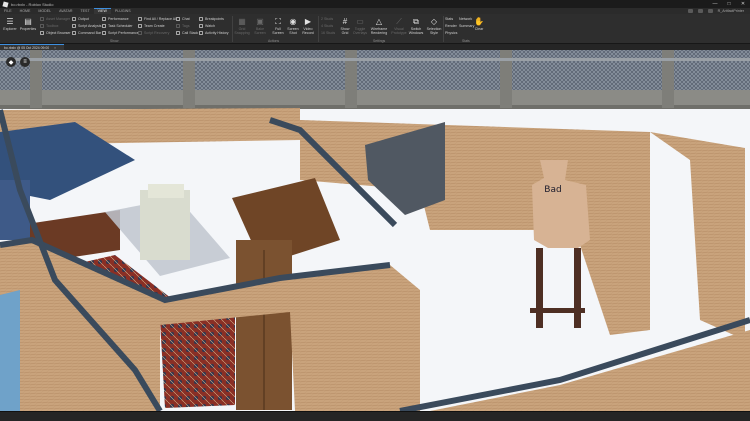  I want to click on clear-label: Clear, so click(479, 29).